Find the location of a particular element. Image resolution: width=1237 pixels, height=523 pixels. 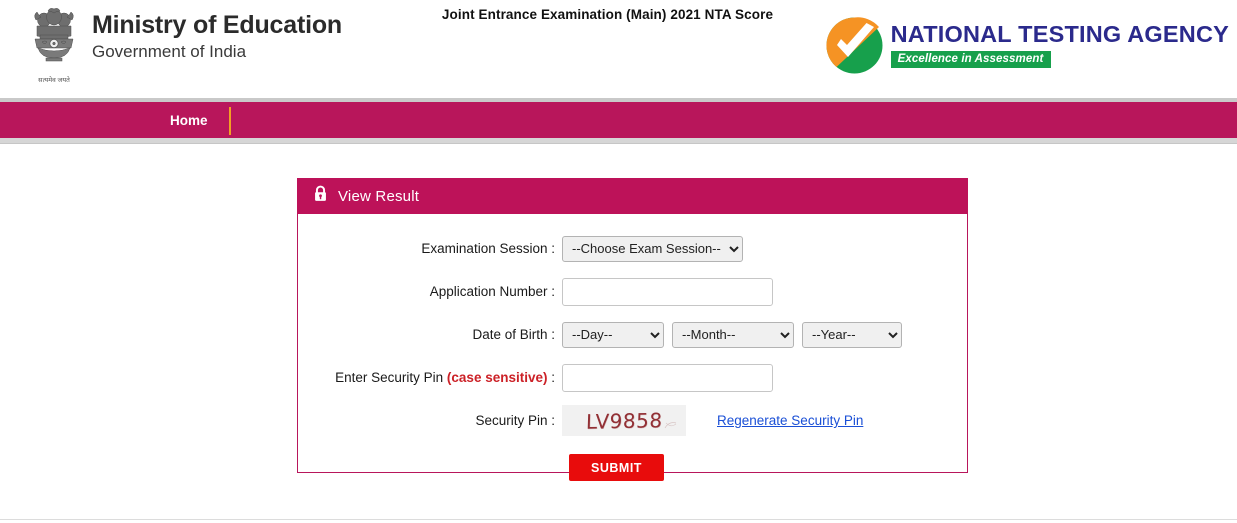

security-pin-input is located at coordinates (667, 377).